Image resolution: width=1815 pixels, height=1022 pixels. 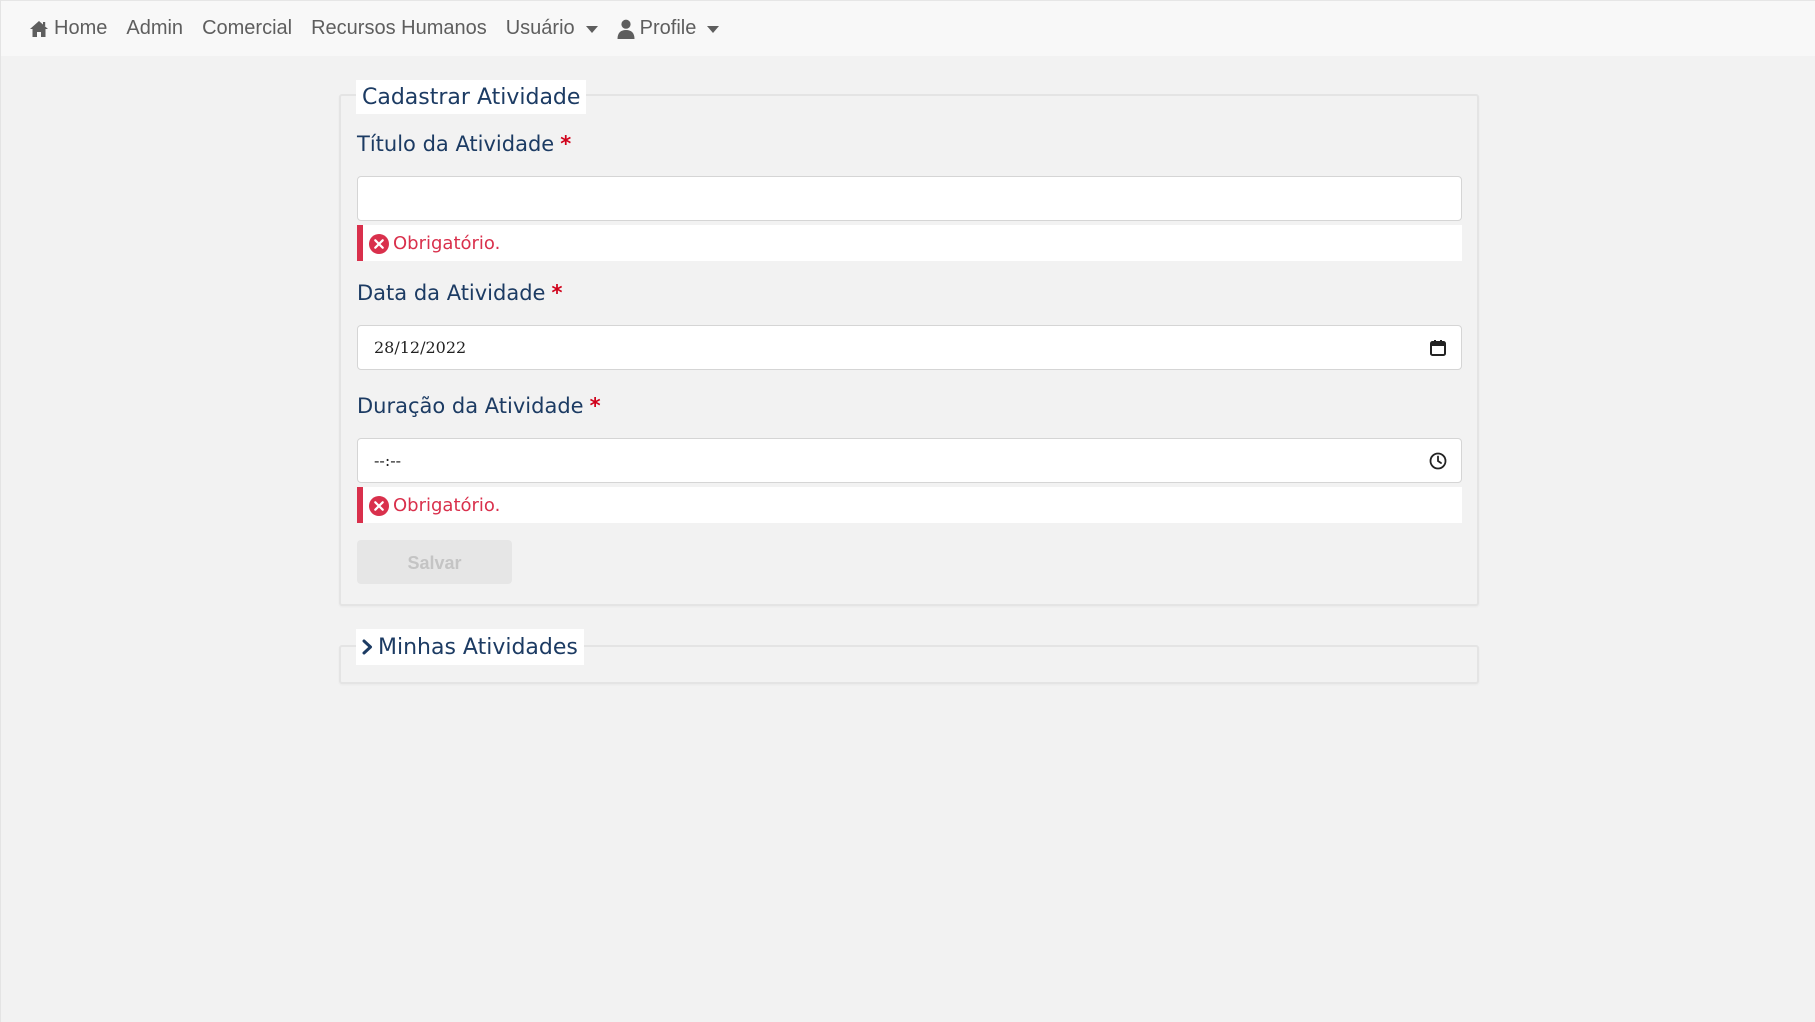 I want to click on my-activities-toggle: Minhas Atividades, so click(x=470, y=647).